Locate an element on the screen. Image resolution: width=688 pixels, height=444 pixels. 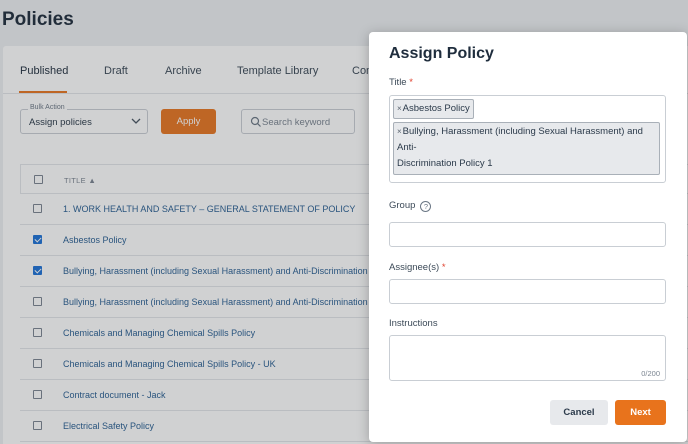
cancel-button: Cancel is located at coordinates (579, 412).